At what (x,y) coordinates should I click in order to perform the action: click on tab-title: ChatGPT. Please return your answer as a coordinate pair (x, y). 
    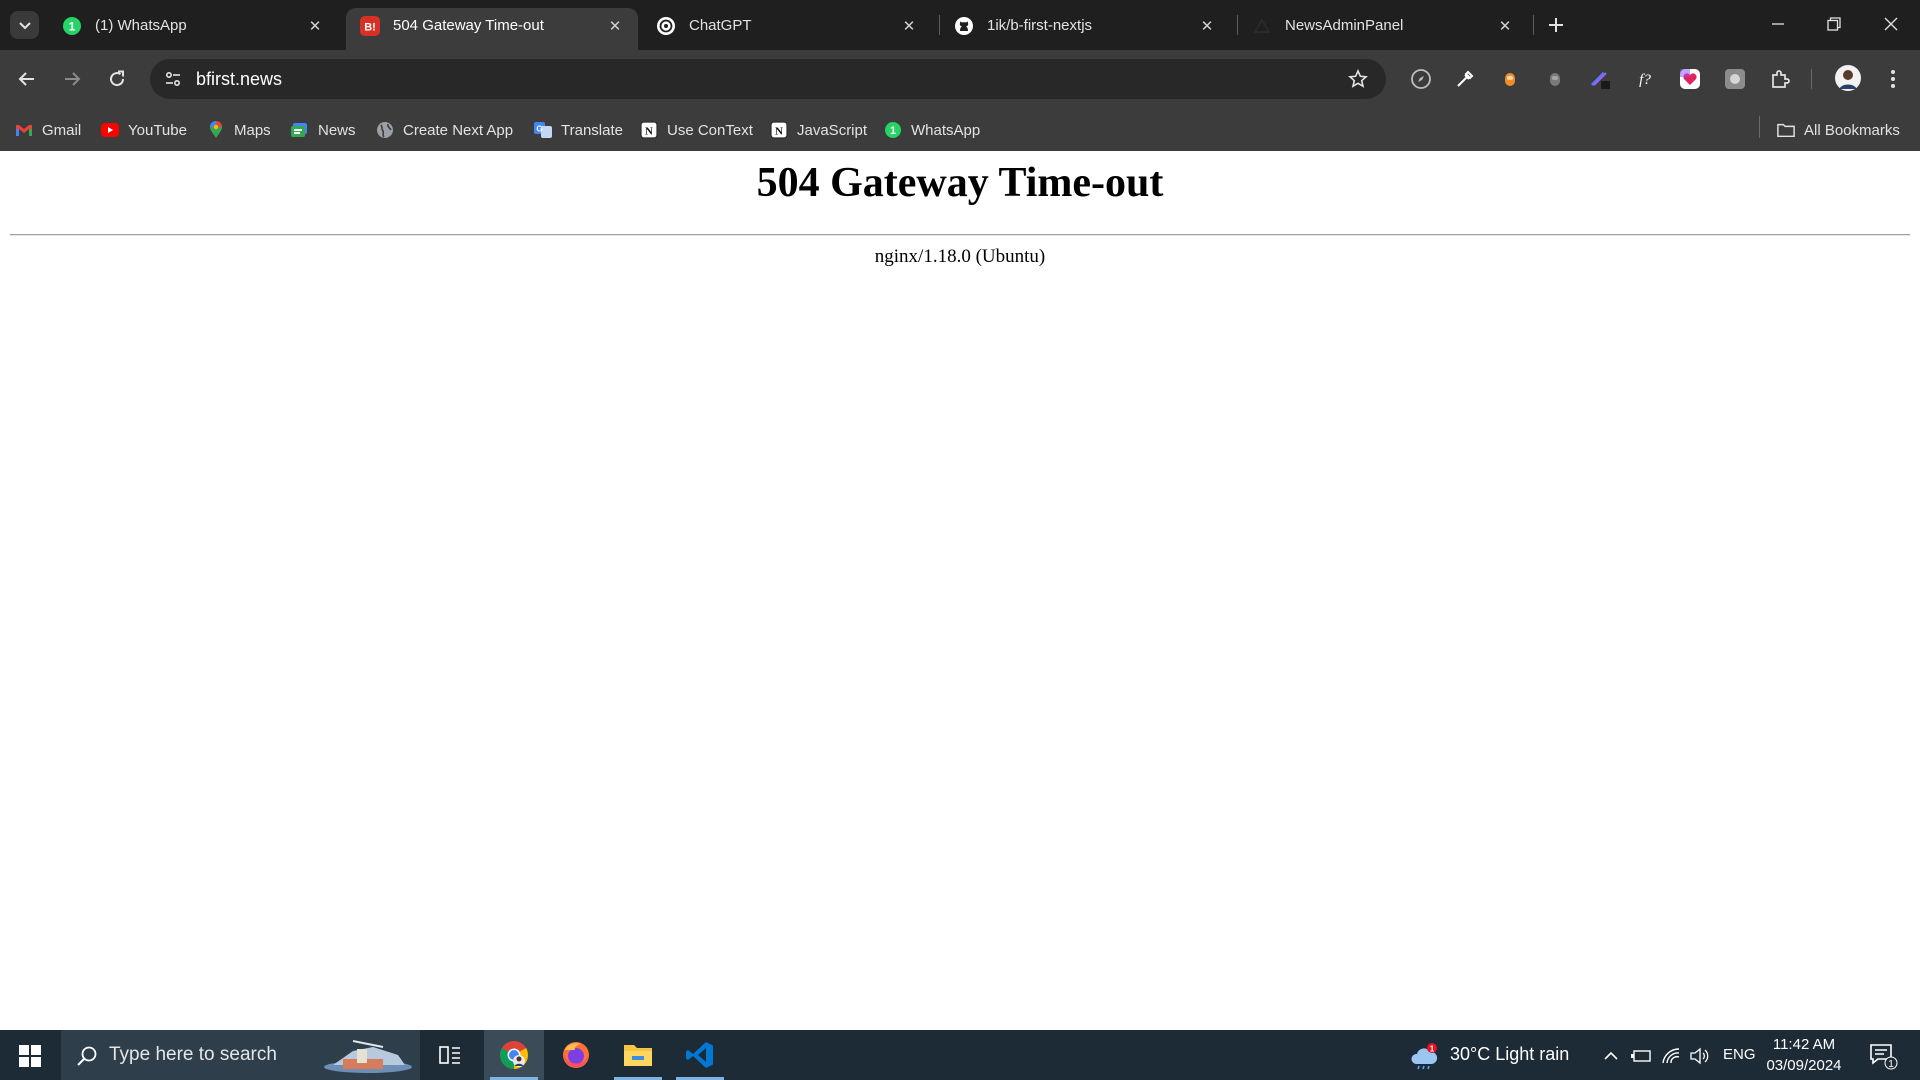
    Looking at the image, I should click on (720, 25).